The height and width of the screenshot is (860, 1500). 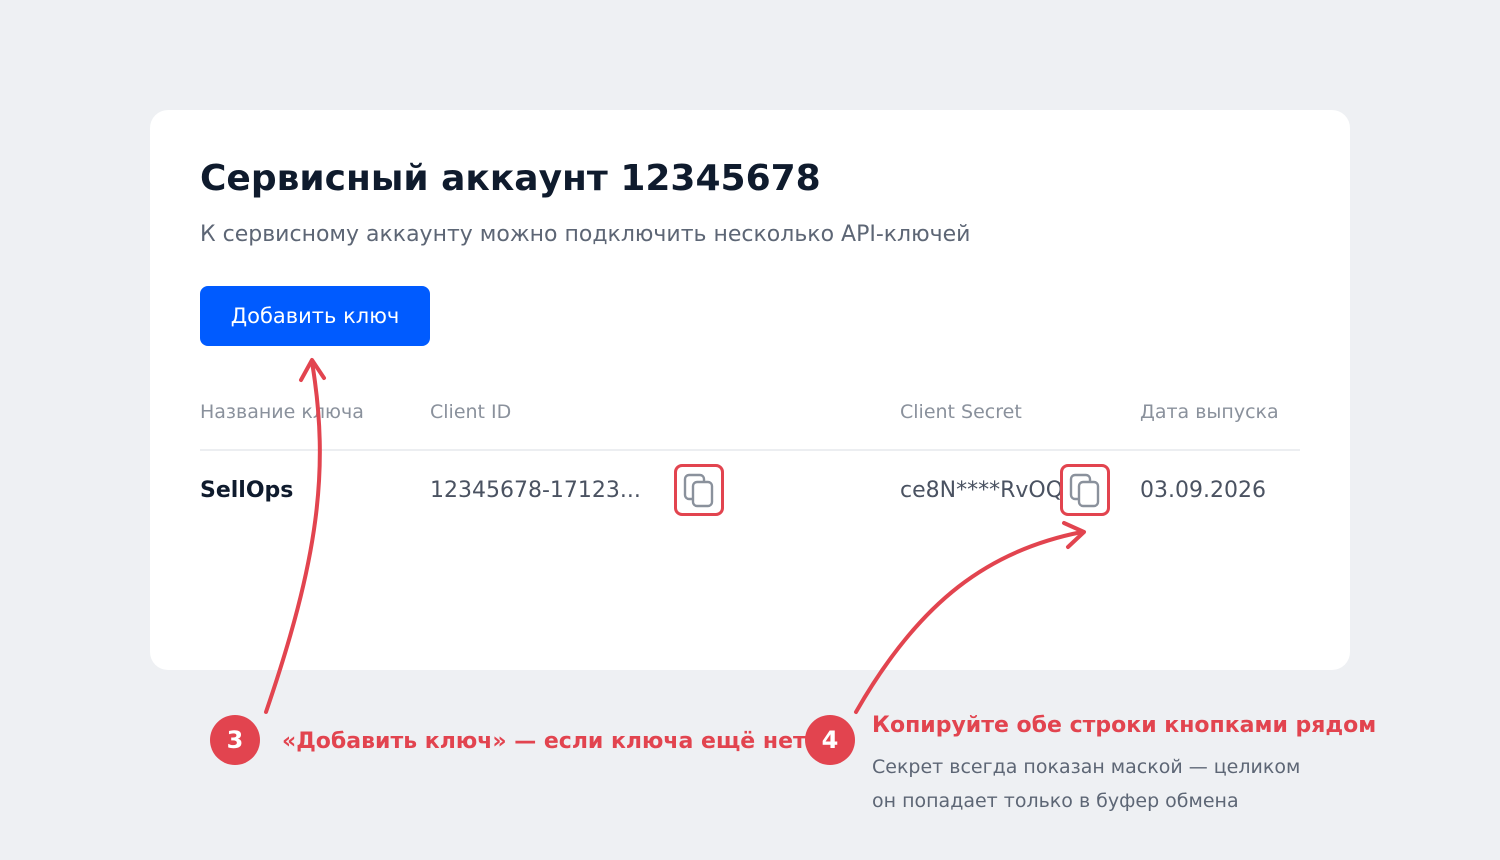 I want to click on step-4-note-line-2: он попадает только в буфер обмена, so click(x=1055, y=801).